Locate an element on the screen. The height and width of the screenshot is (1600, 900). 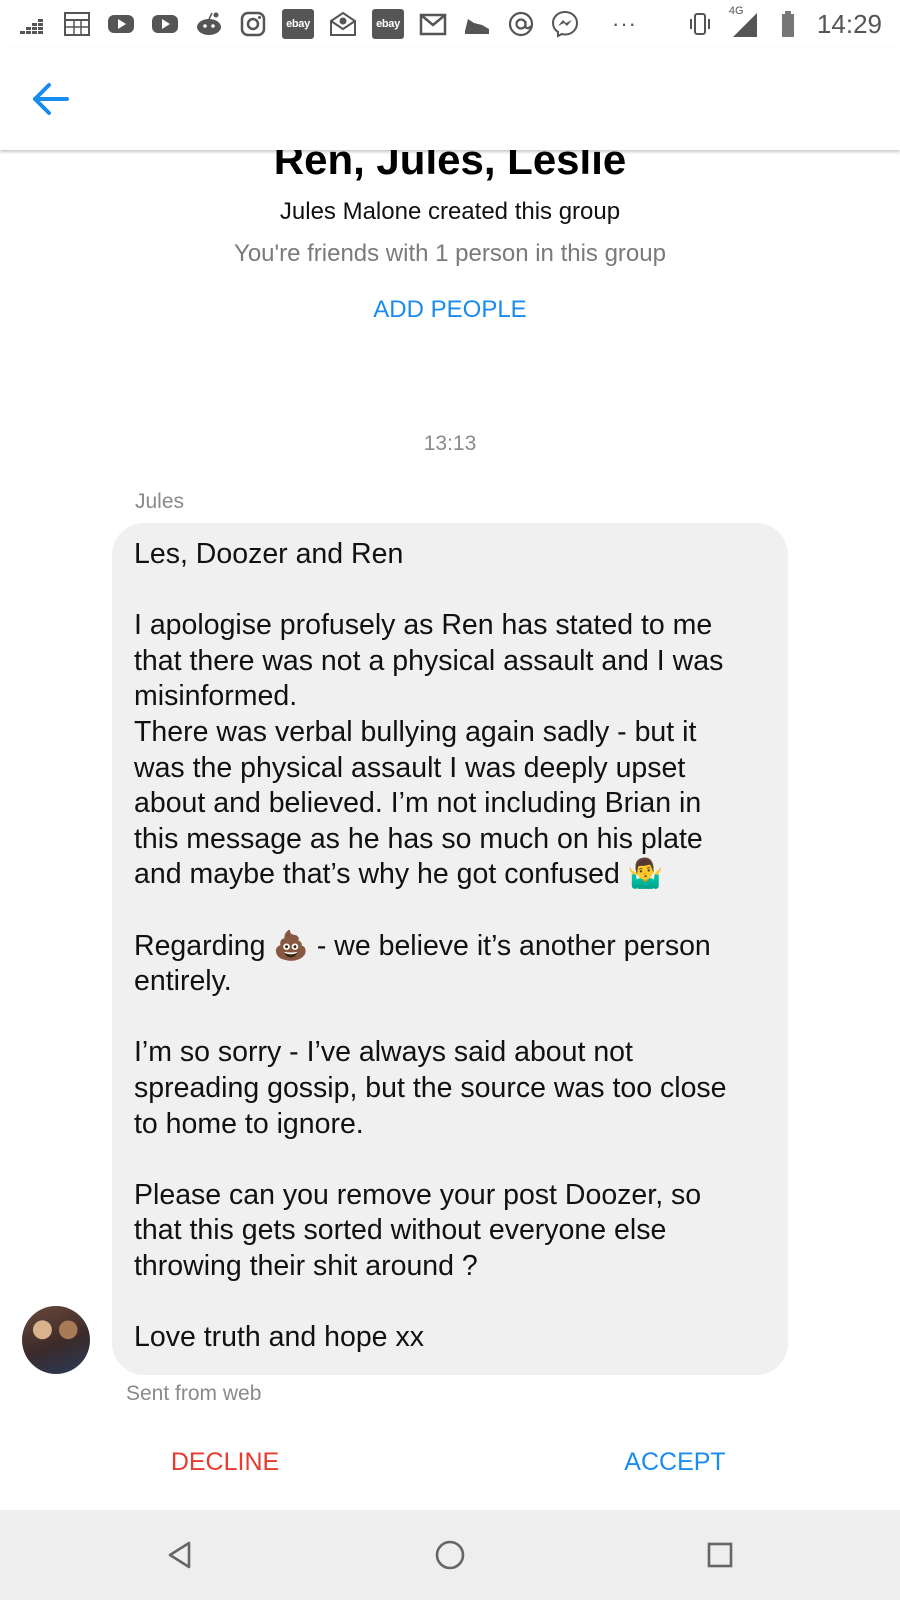
square-recents-icon is located at coordinates (720, 1555).